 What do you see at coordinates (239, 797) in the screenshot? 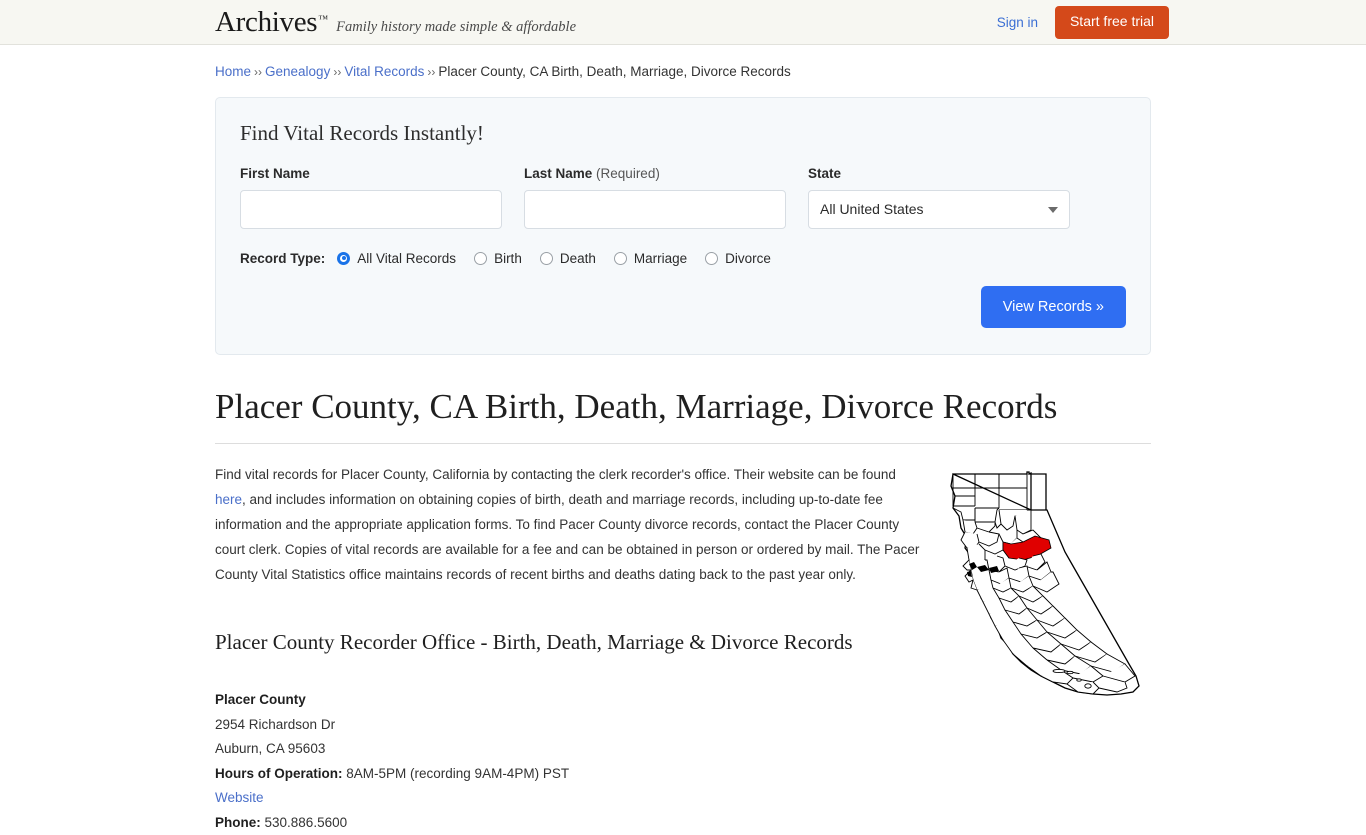
I see `office-website-link: Website` at bounding box center [239, 797].